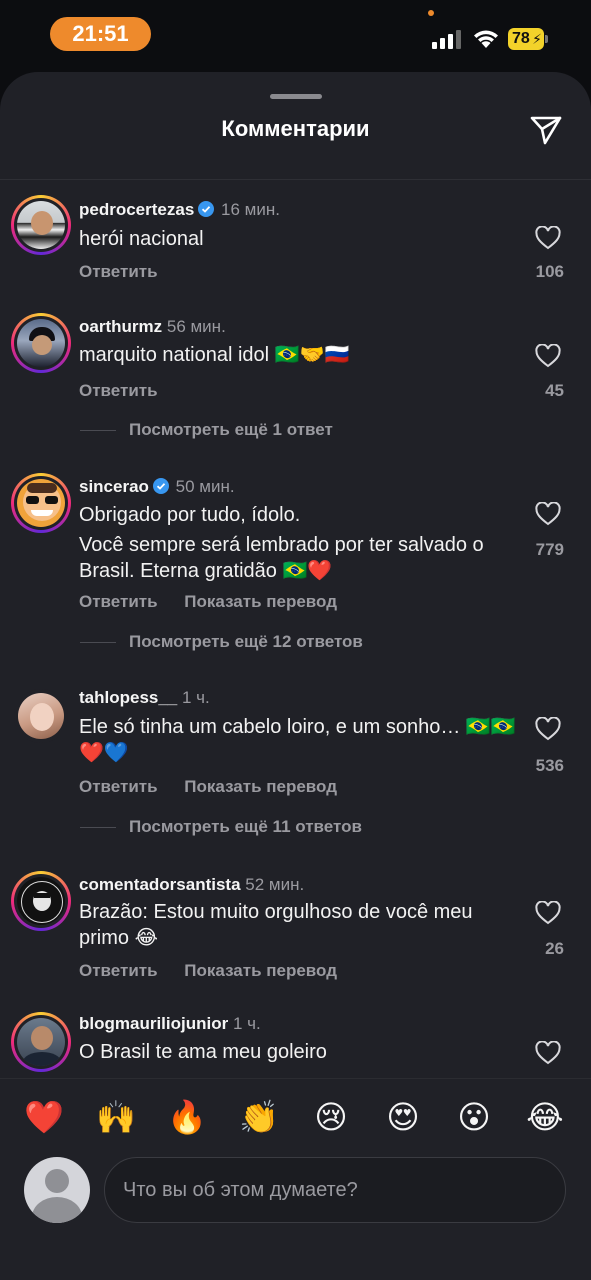 The width and height of the screenshot is (591, 1280). I want to click on like-count: 536, so click(549, 765).